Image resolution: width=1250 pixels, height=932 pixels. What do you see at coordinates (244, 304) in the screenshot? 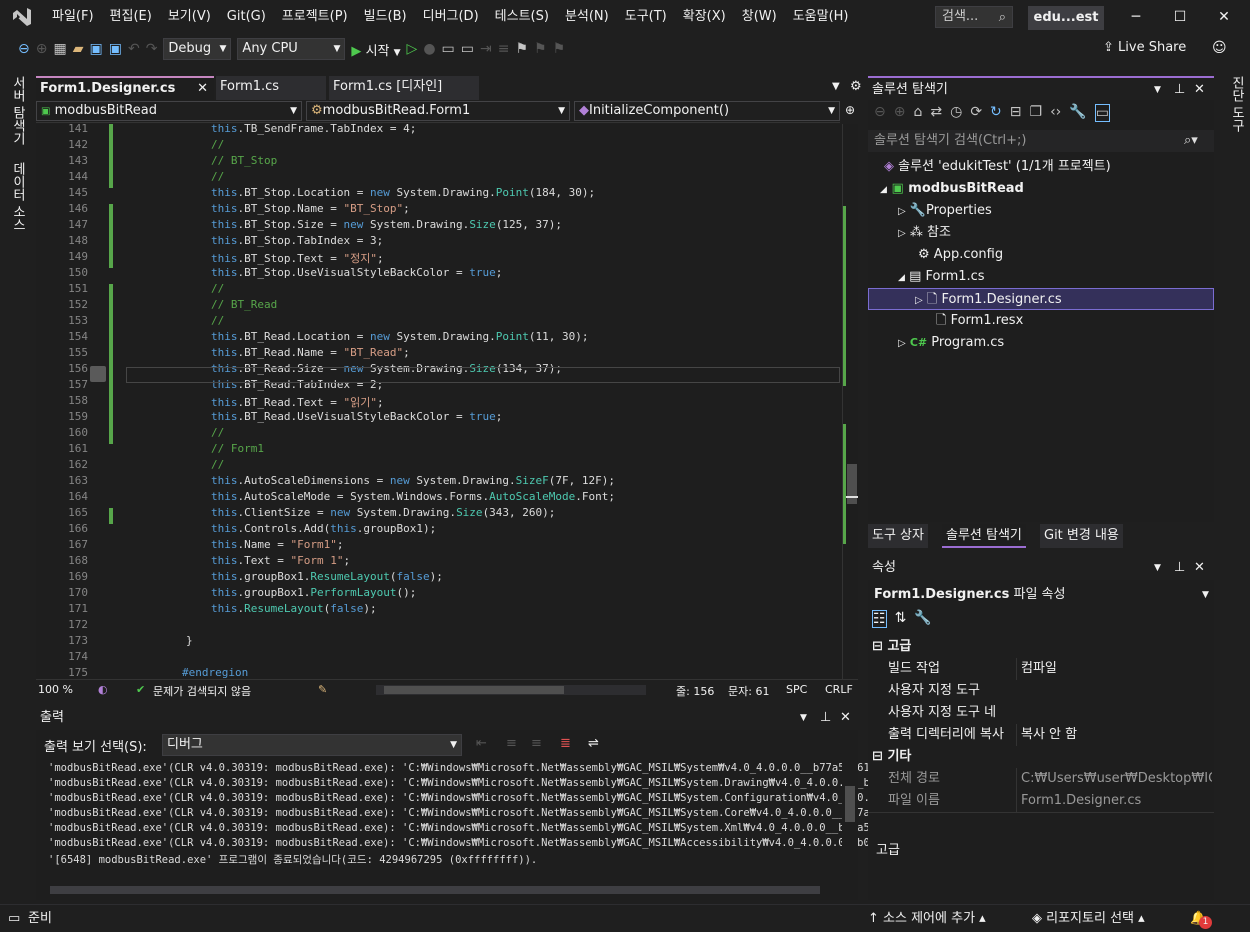
I see `code-line: // BT_Read` at bounding box center [244, 304].